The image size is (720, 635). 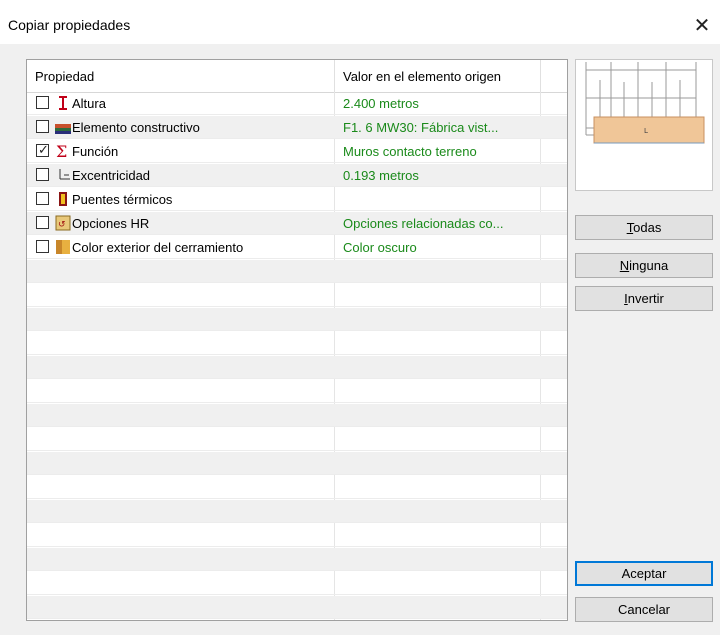 I want to click on list-header: Propiedad Valor en el elemento origen, so click(x=297, y=76).